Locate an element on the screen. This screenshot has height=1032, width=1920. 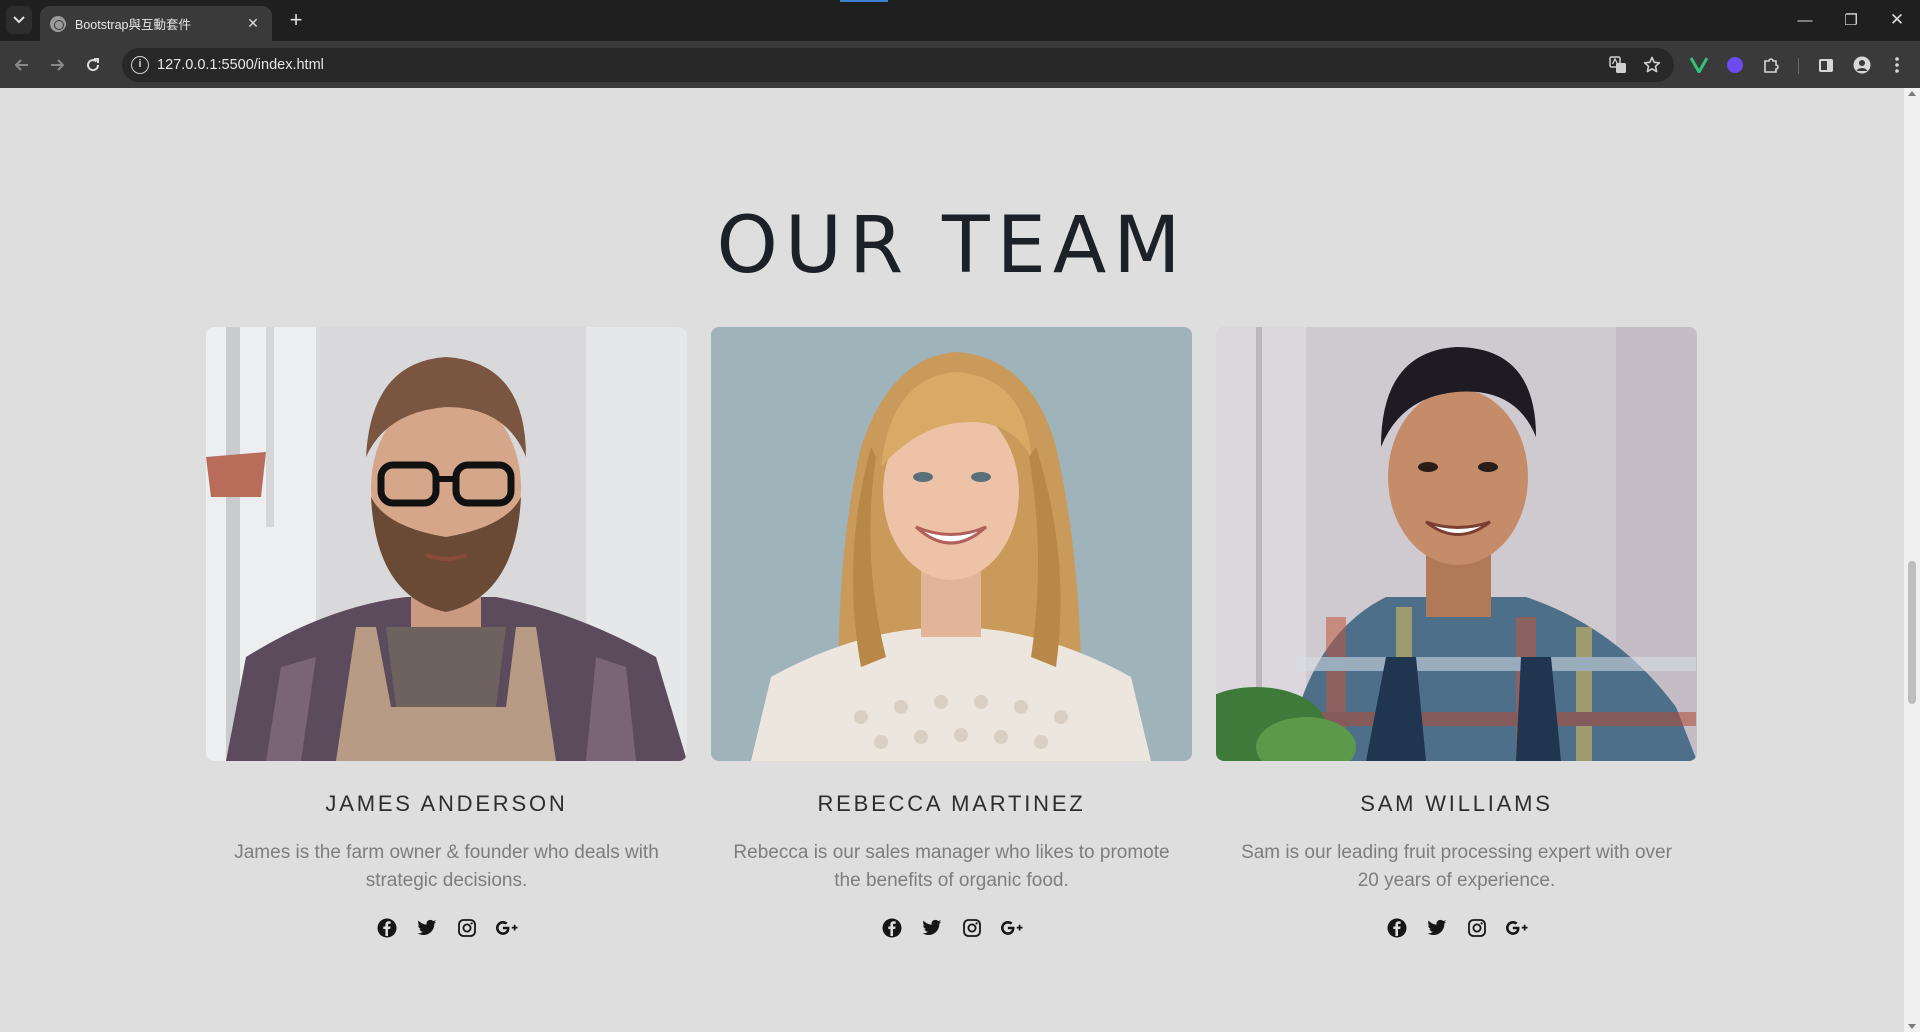
reload-button is located at coordinates (93, 65).